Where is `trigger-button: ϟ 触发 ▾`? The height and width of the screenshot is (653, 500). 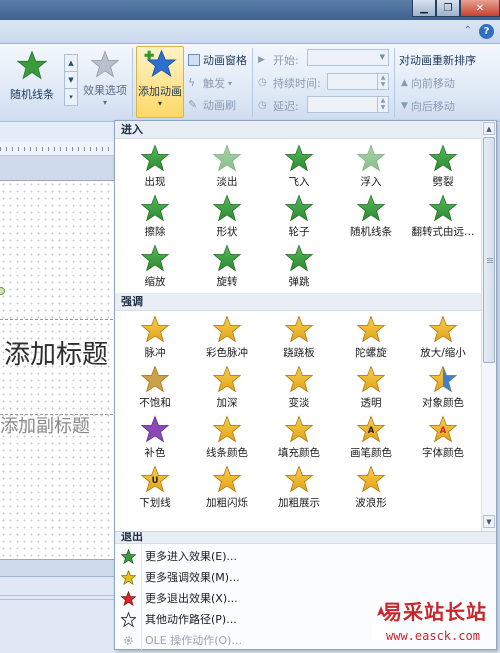 trigger-button: ϟ 触发 ▾ is located at coordinates (210, 83).